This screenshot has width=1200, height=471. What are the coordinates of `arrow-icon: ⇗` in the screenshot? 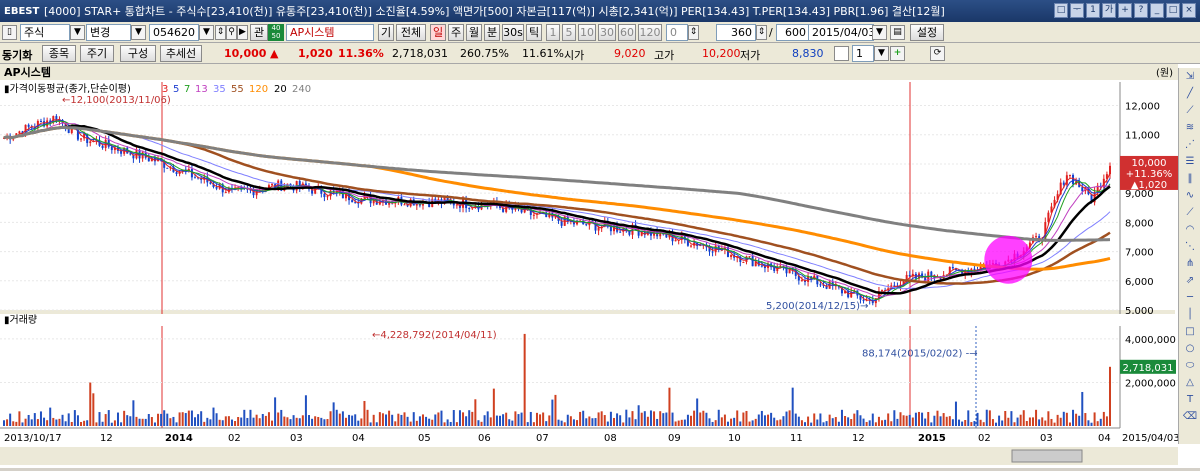 It's located at (1190, 282).